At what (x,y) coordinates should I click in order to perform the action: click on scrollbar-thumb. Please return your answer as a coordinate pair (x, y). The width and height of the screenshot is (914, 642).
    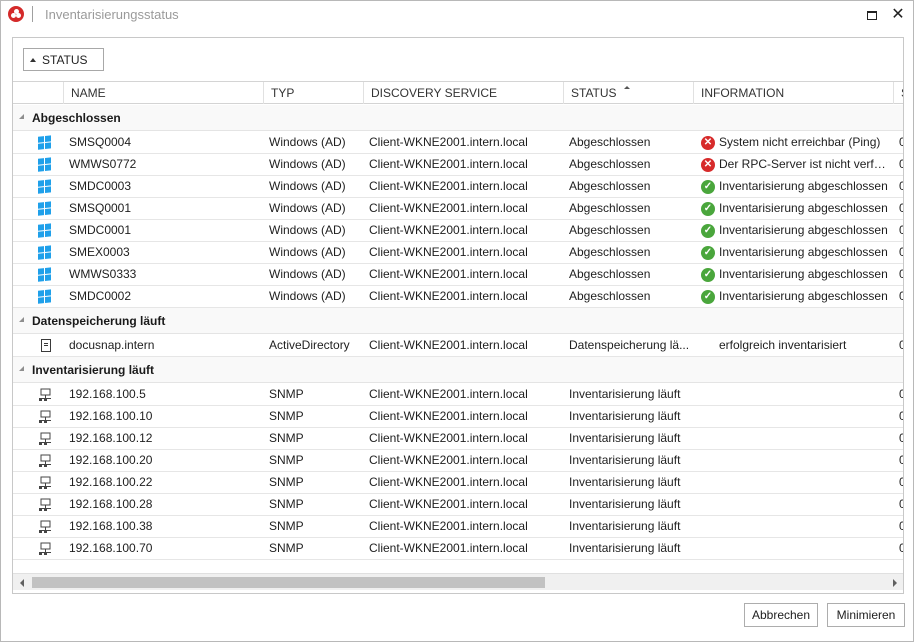
    Looking at the image, I should click on (288, 582).